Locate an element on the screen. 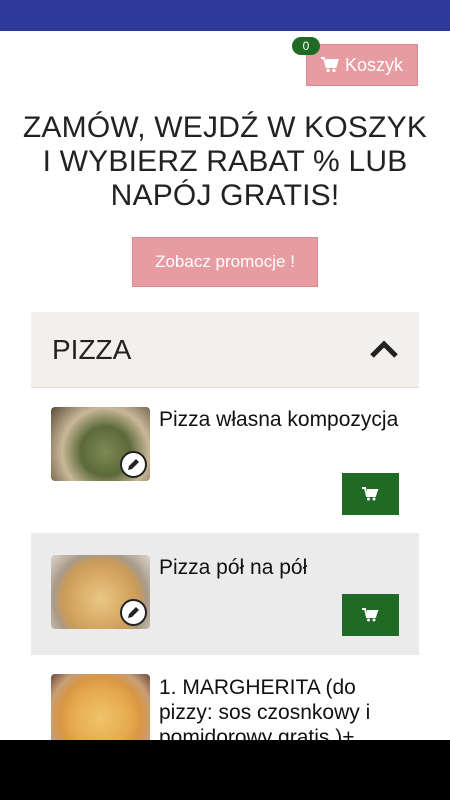  see-promotions-button: Zobacz promocje ! is located at coordinates (225, 262).